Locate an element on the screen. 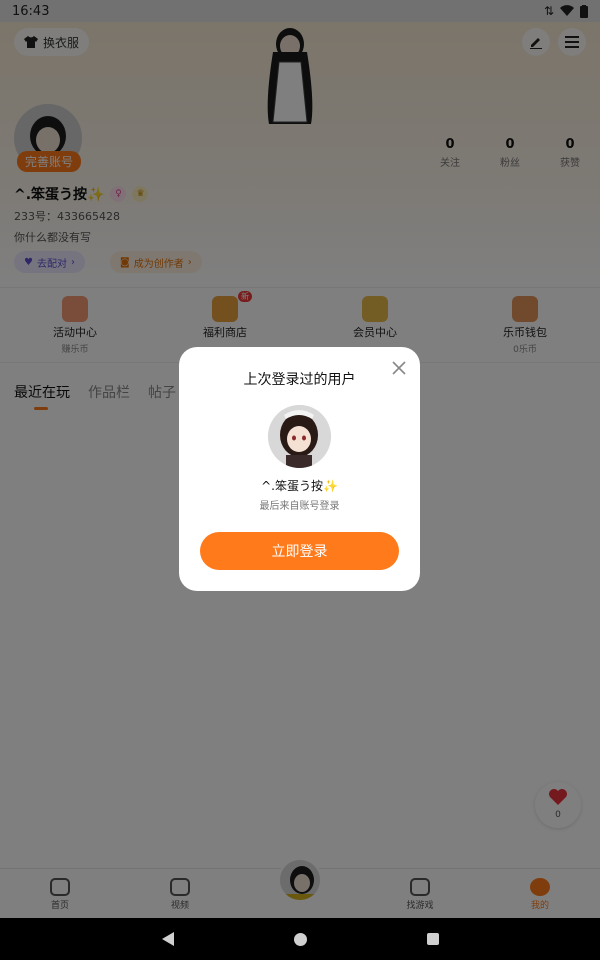 This screenshot has height=960, width=600. home-icon is located at coordinates (300, 939).